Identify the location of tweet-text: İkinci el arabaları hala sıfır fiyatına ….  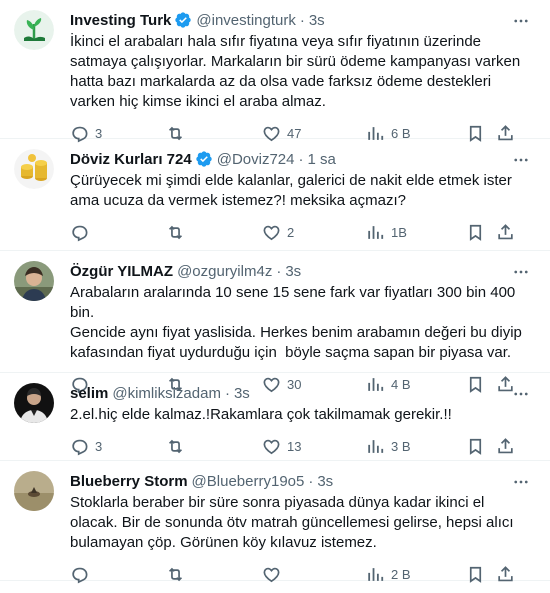
(297, 71).